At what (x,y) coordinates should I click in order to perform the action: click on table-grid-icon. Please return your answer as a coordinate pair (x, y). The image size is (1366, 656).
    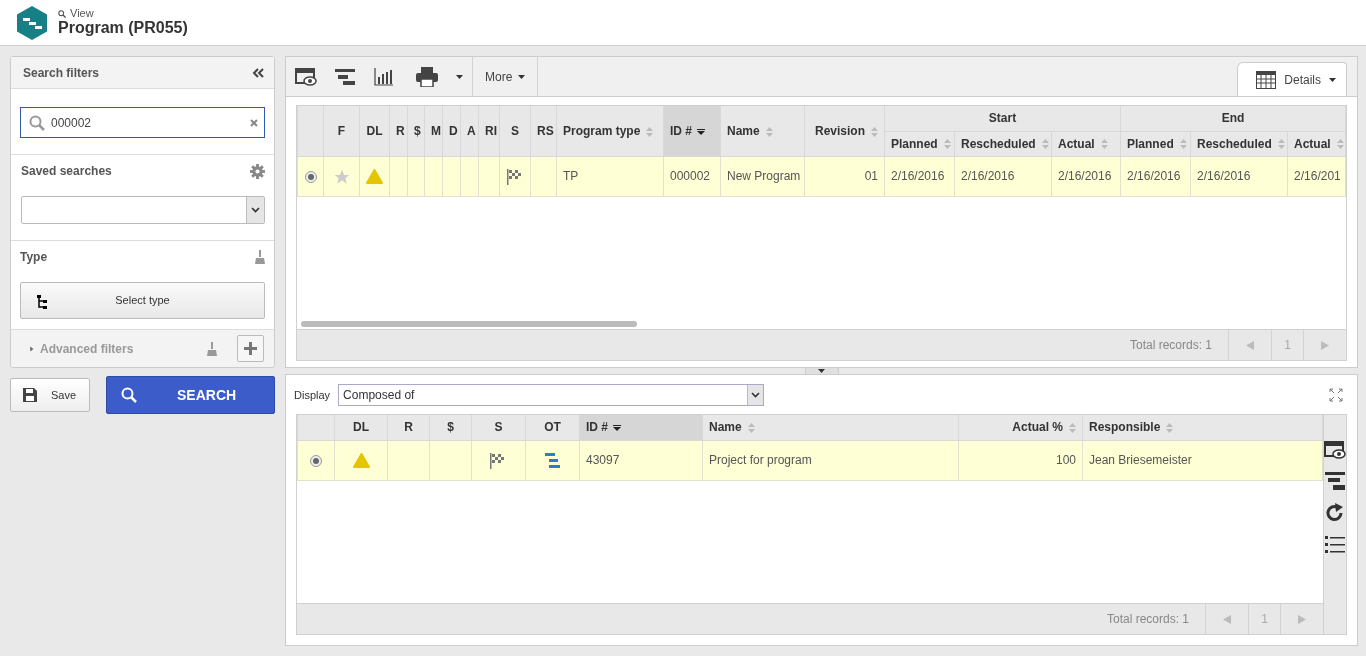
    Looking at the image, I should click on (1266, 79).